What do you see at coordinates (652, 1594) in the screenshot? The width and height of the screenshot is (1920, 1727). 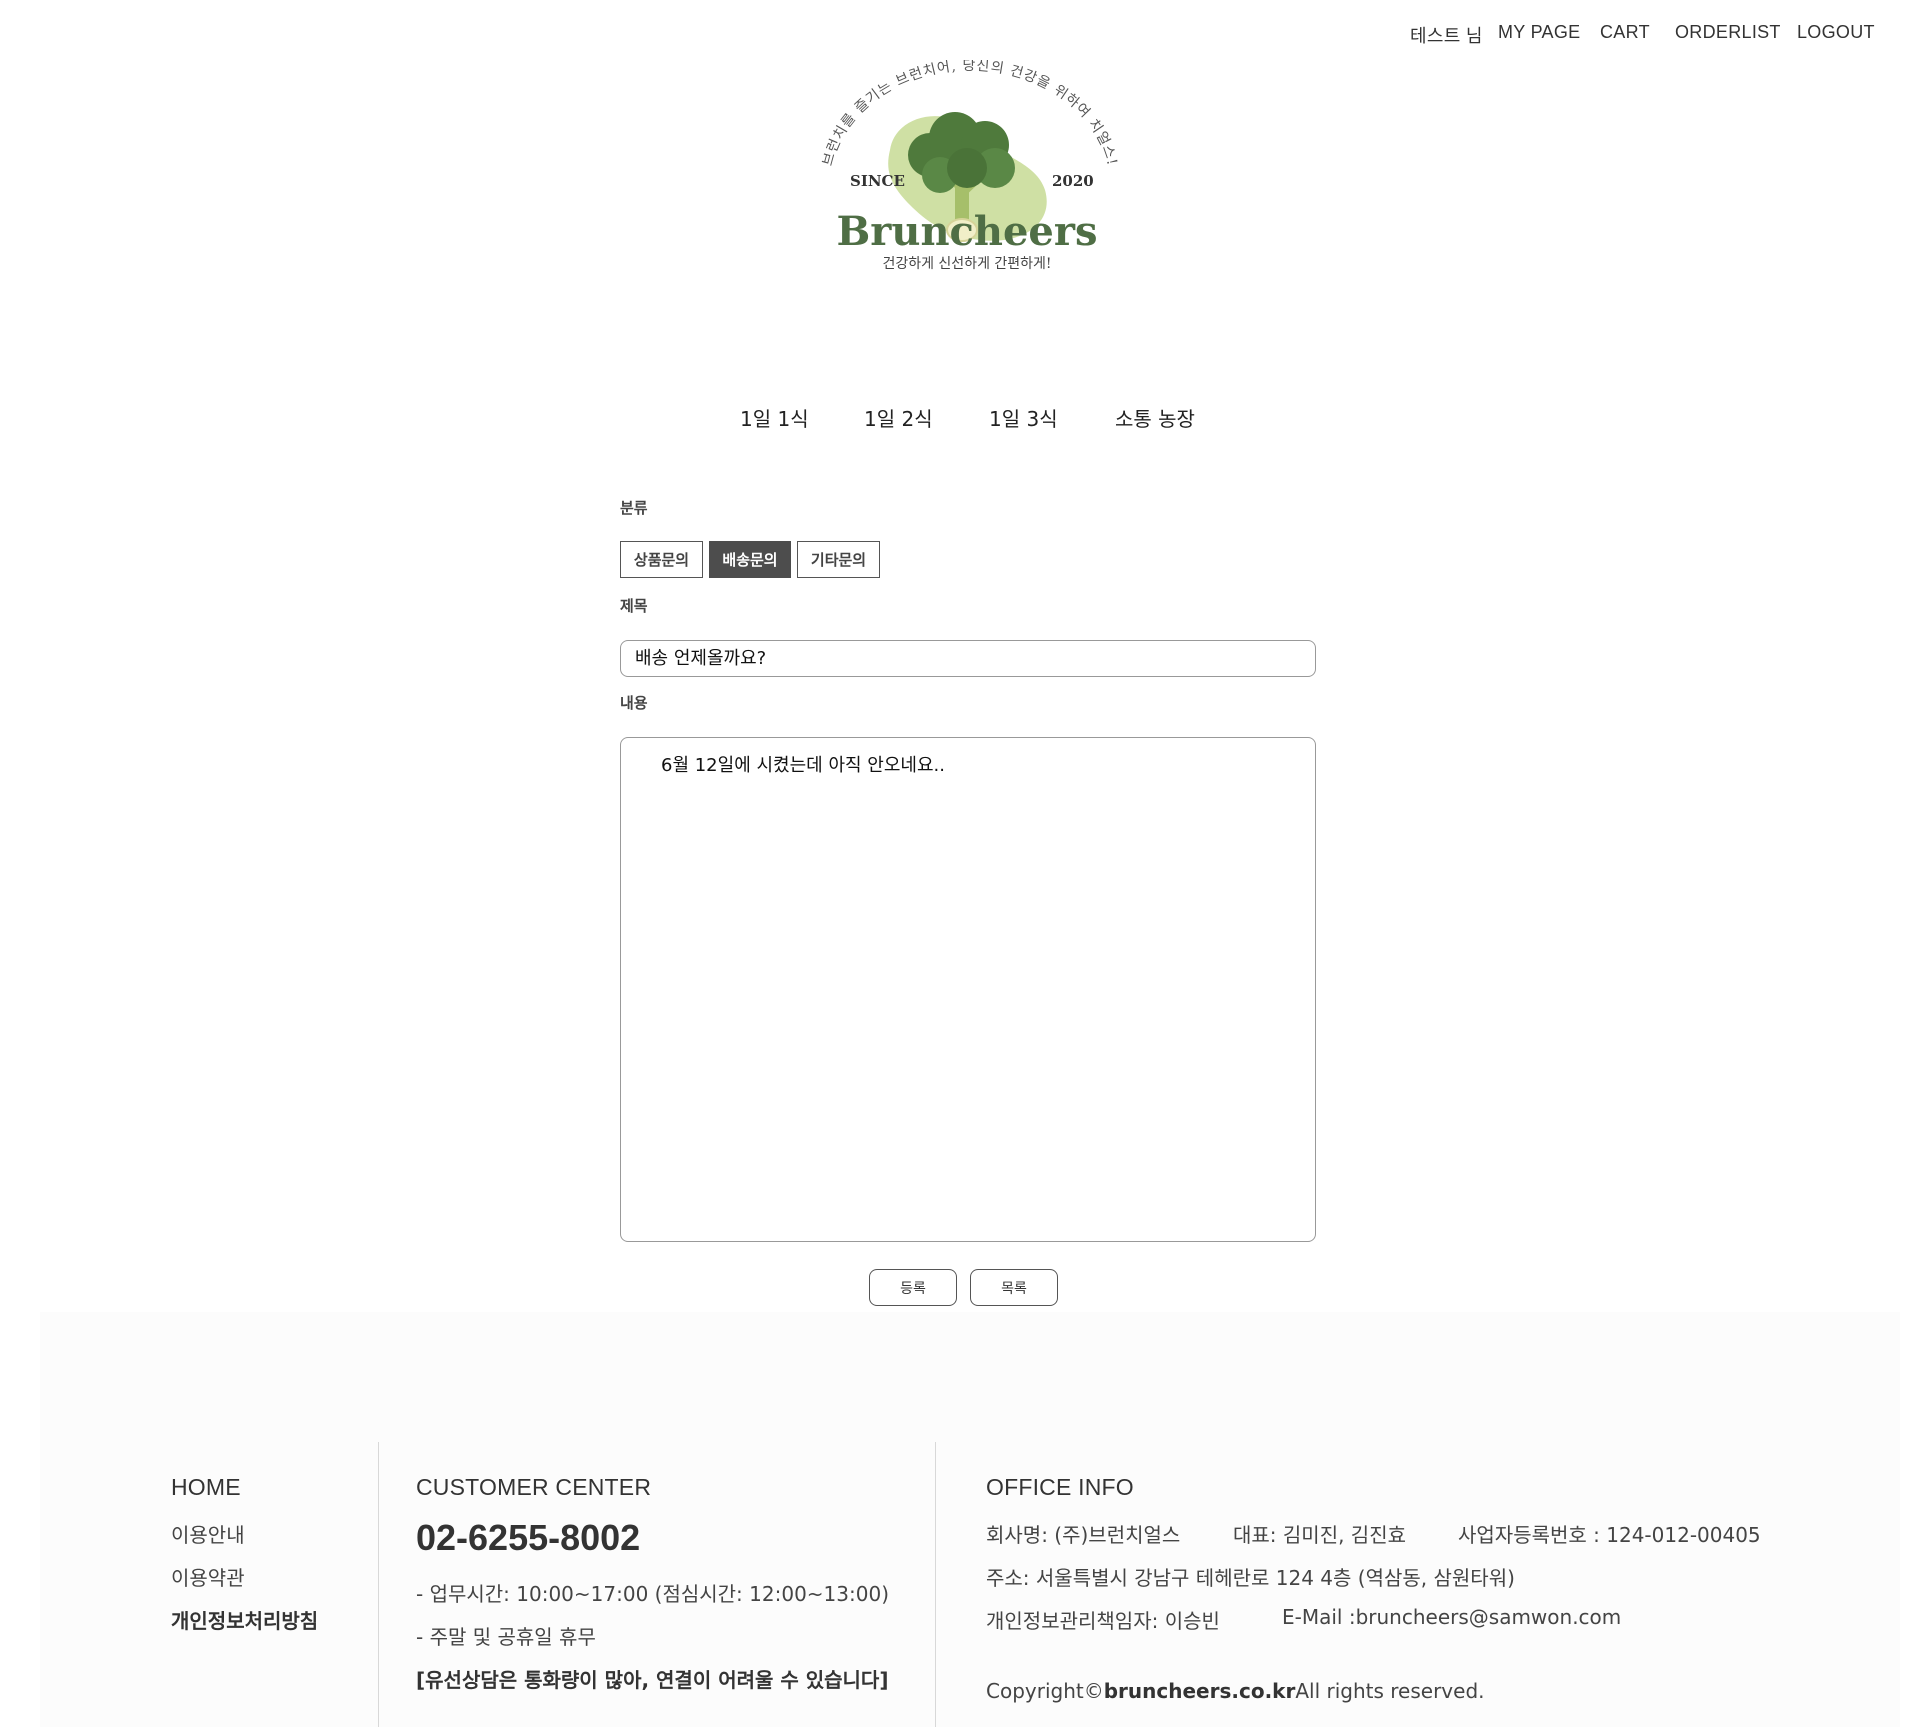 I see `customer-hours: - 업무시간: 10:00~17:00 (점심시간: 12:00~13:00)` at bounding box center [652, 1594].